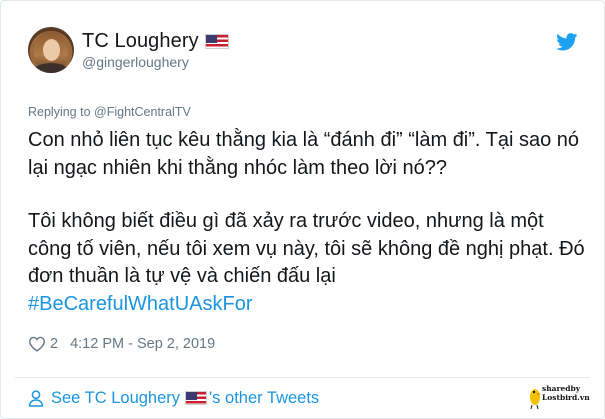 The width and height of the screenshot is (605, 419). I want to click on hashtag-link: #BeCarefulWhatUAskFor, so click(308, 305).